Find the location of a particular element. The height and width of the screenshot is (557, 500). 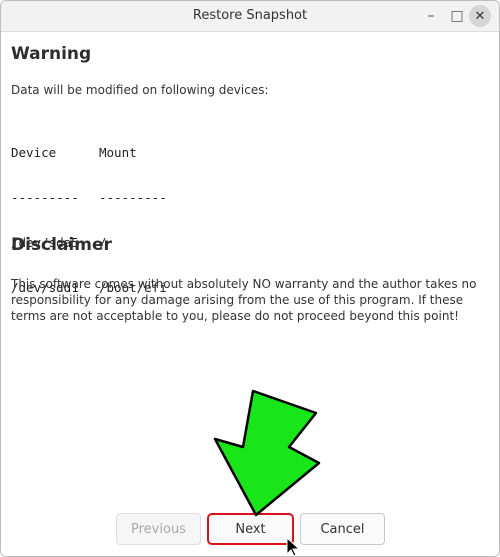

warning-heading: Warning is located at coordinates (51, 54).